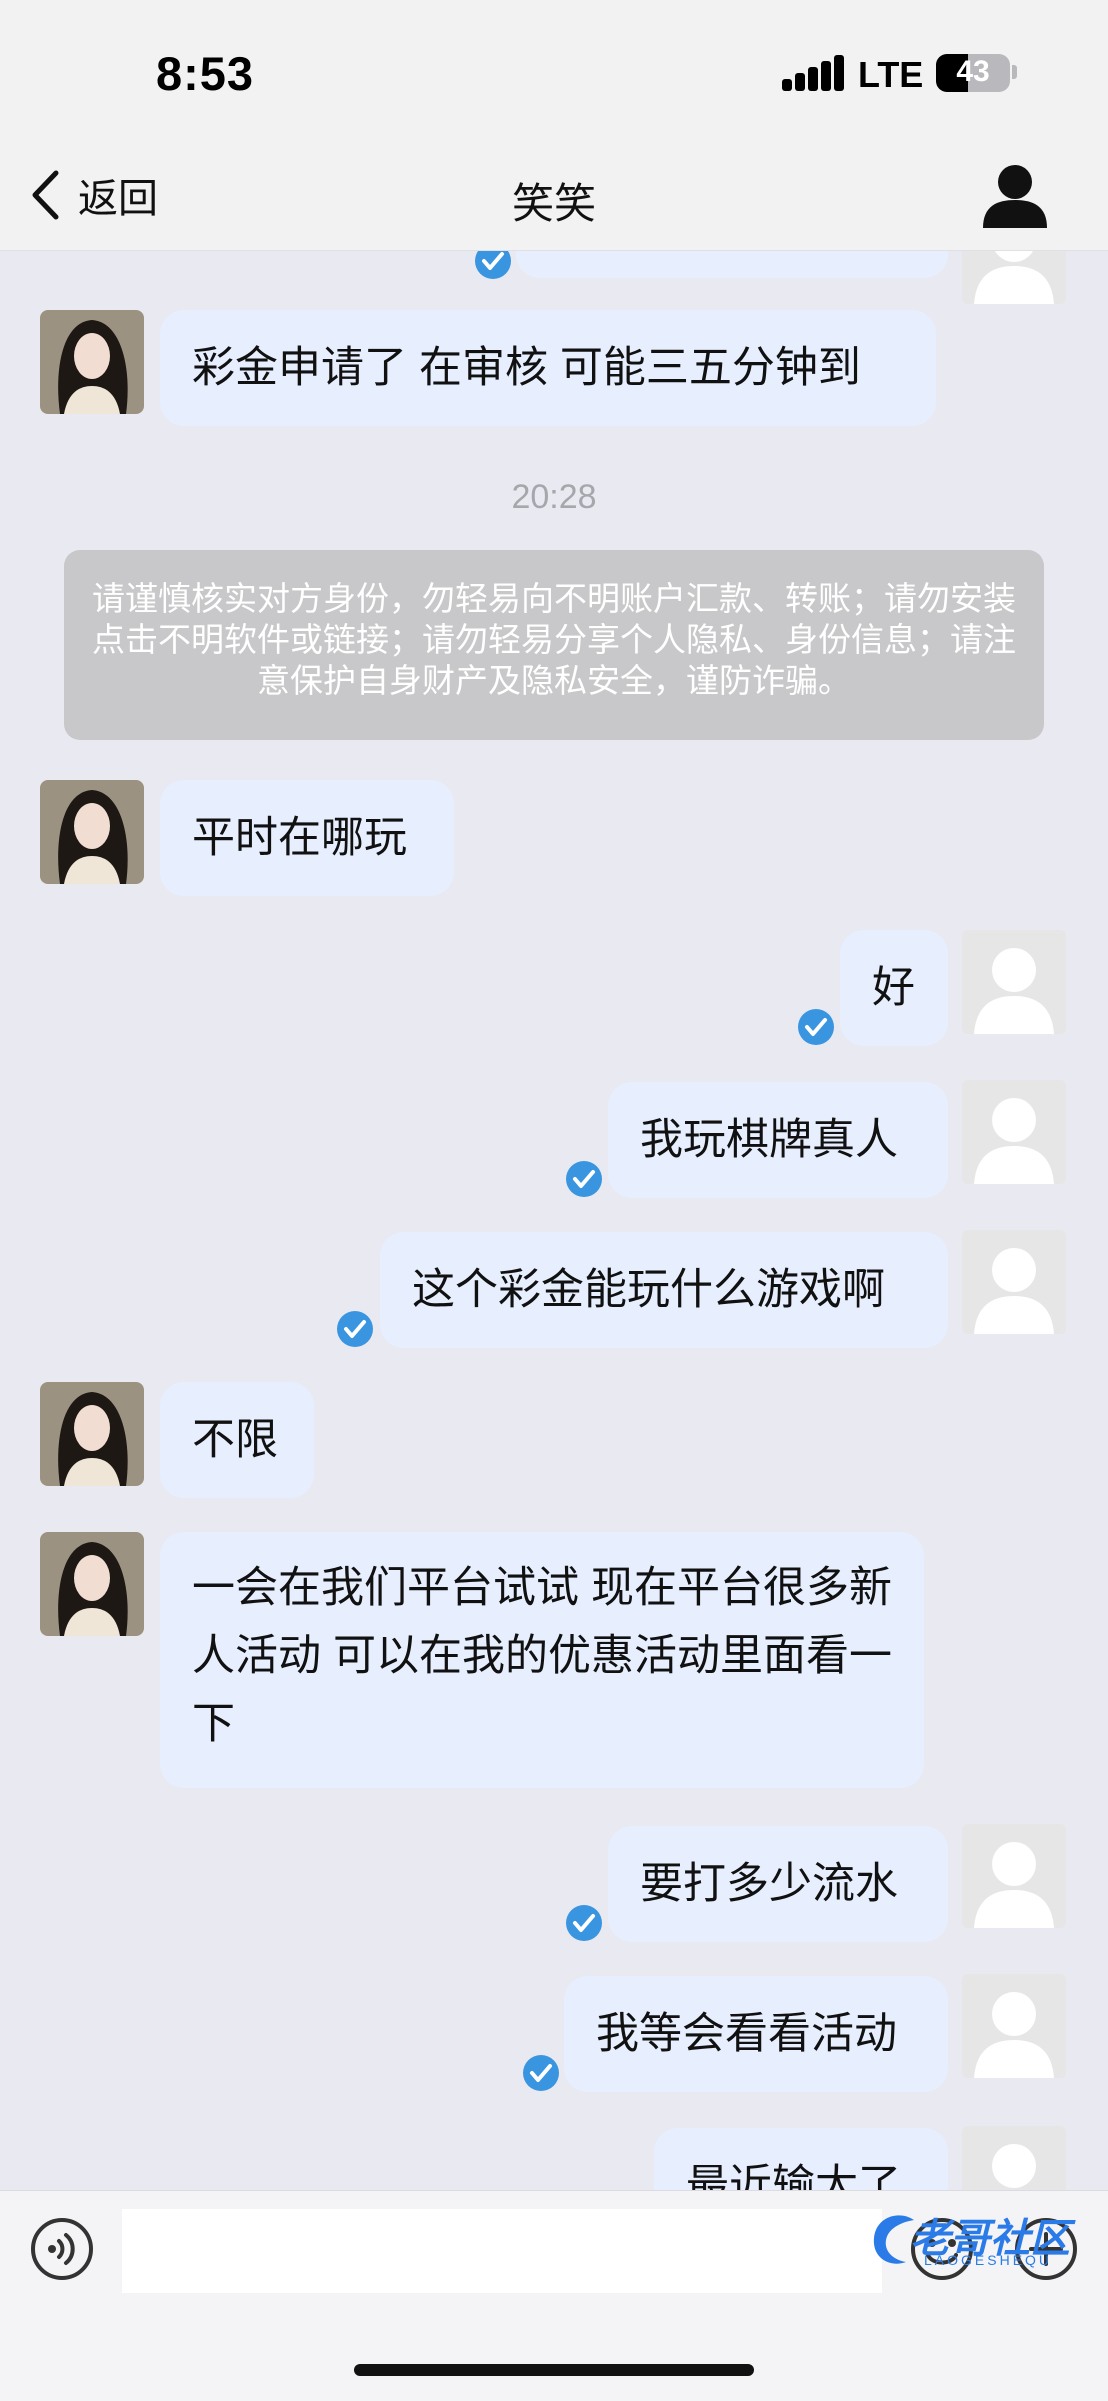 Image resolution: width=1108 pixels, height=2401 pixels. I want to click on message-bubble: 我等会看看活动, so click(756, 2034).